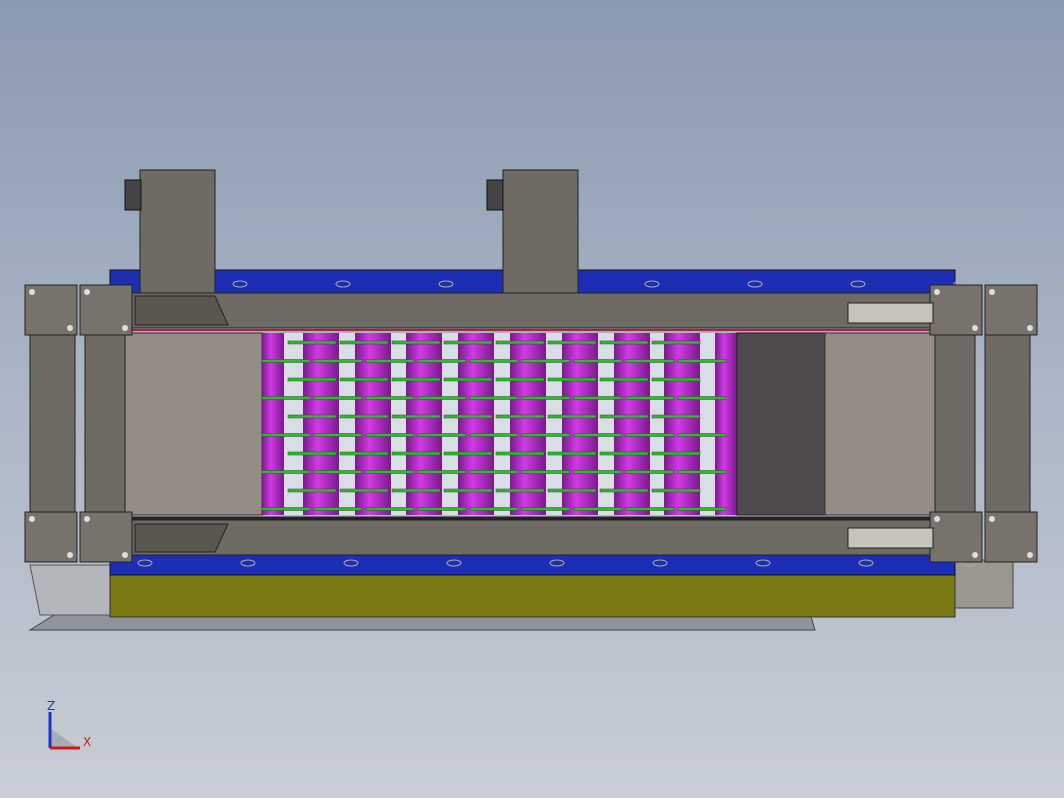 The image size is (1064, 798). I want to click on right-motor-bracket, so click(540, 232).